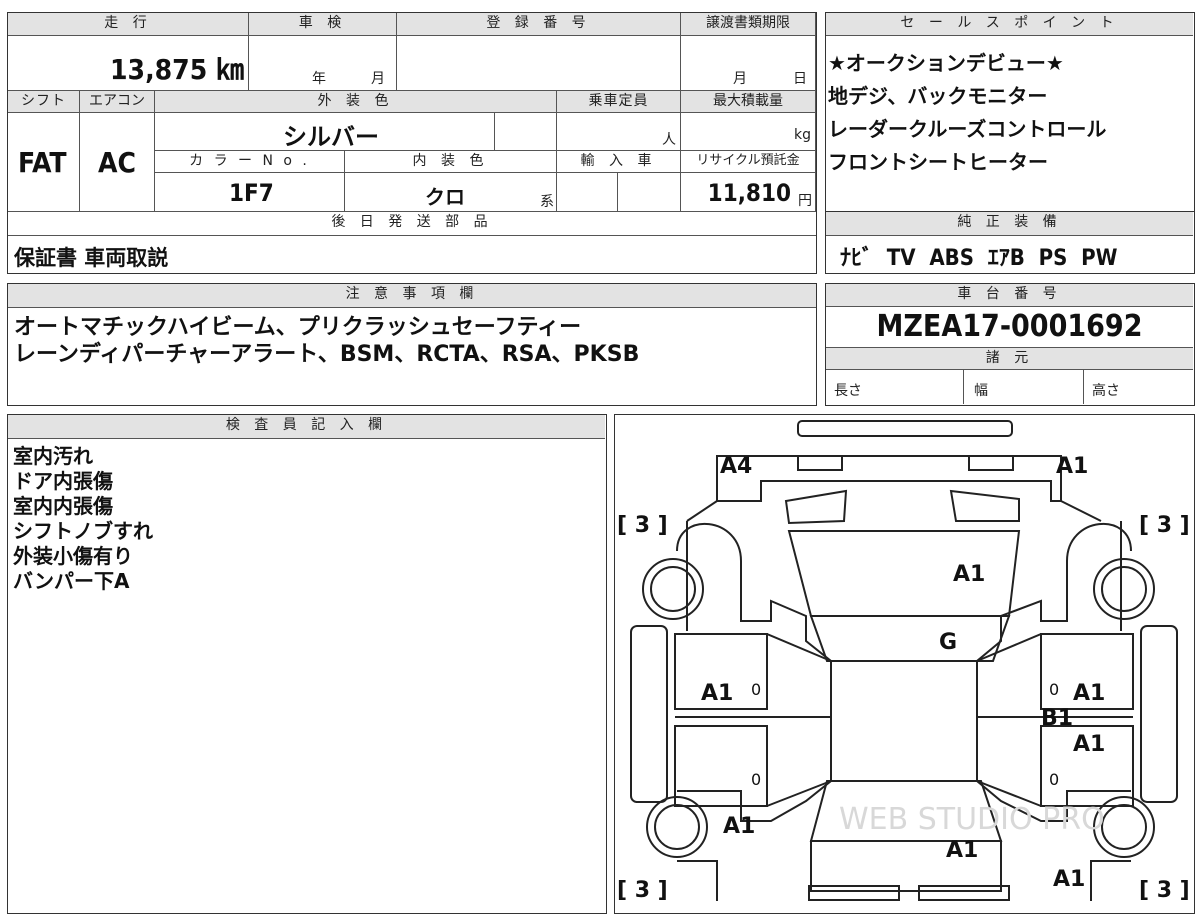 The height and width of the screenshot is (914, 1200). What do you see at coordinates (587, 192) in the screenshot?
I see `import-cell-a` at bounding box center [587, 192].